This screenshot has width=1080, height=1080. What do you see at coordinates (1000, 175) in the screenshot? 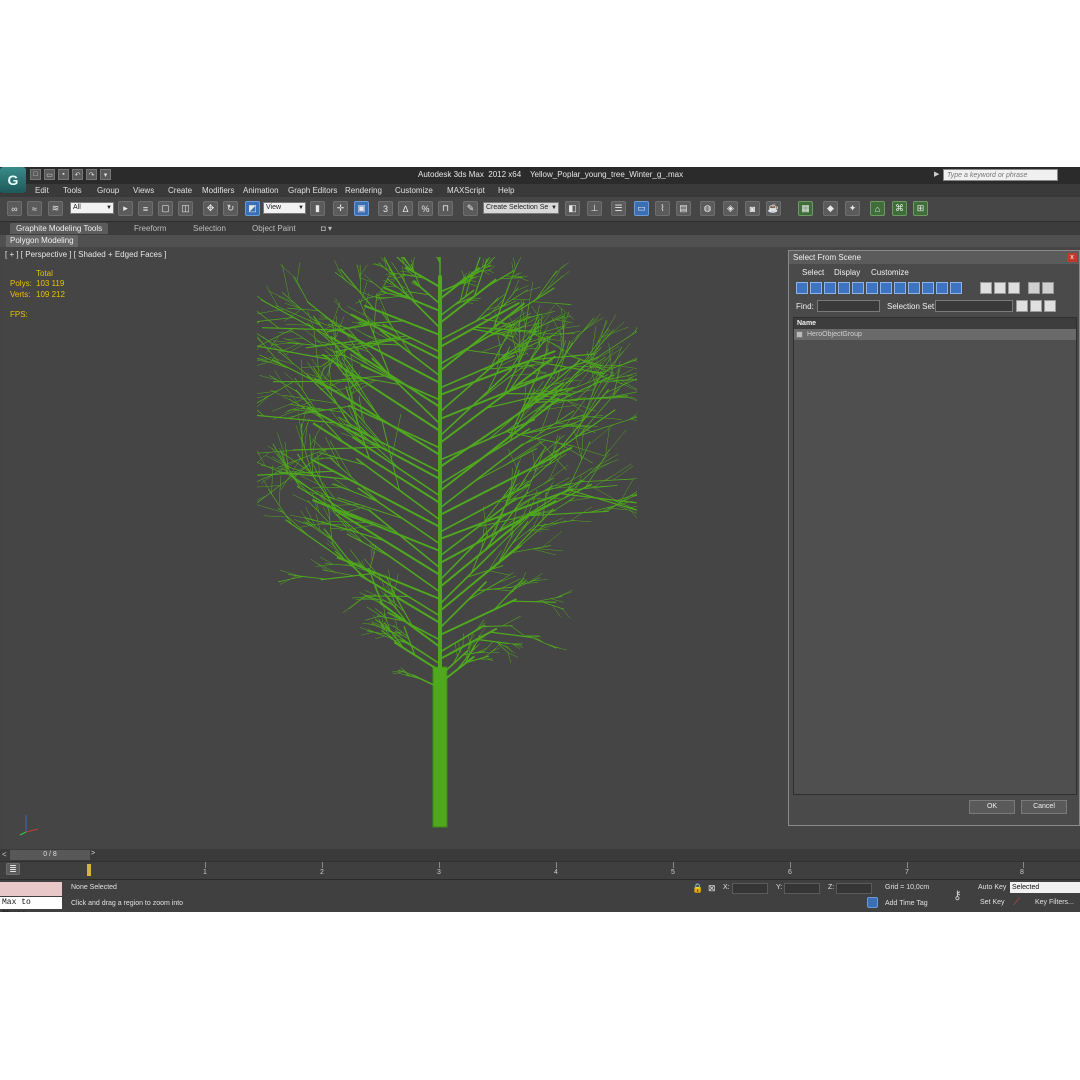
I see `infocenter-search-input: Type a keyword or phrase` at bounding box center [1000, 175].